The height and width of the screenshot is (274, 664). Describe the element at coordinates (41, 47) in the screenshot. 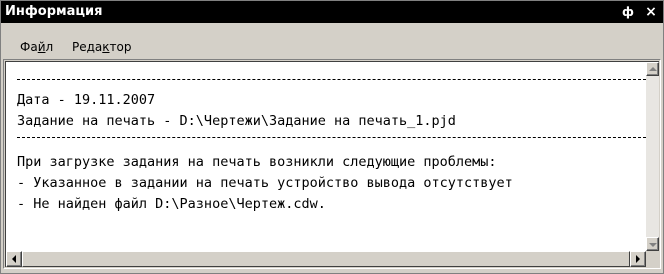

I see `menu-file-accelerator: й` at that location.